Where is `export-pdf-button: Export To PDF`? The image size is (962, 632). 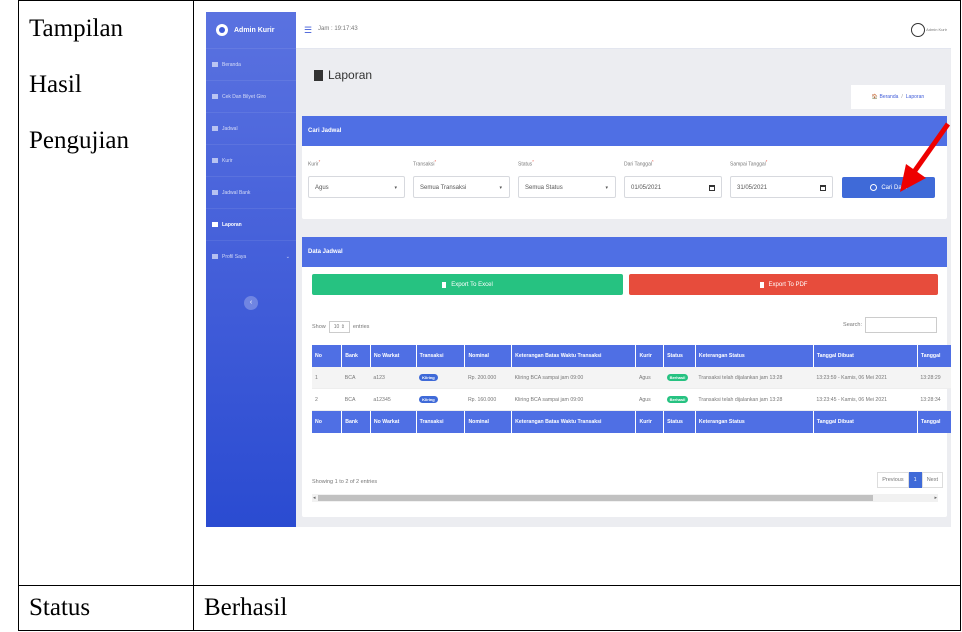 export-pdf-button: Export To PDF is located at coordinates (783, 284).